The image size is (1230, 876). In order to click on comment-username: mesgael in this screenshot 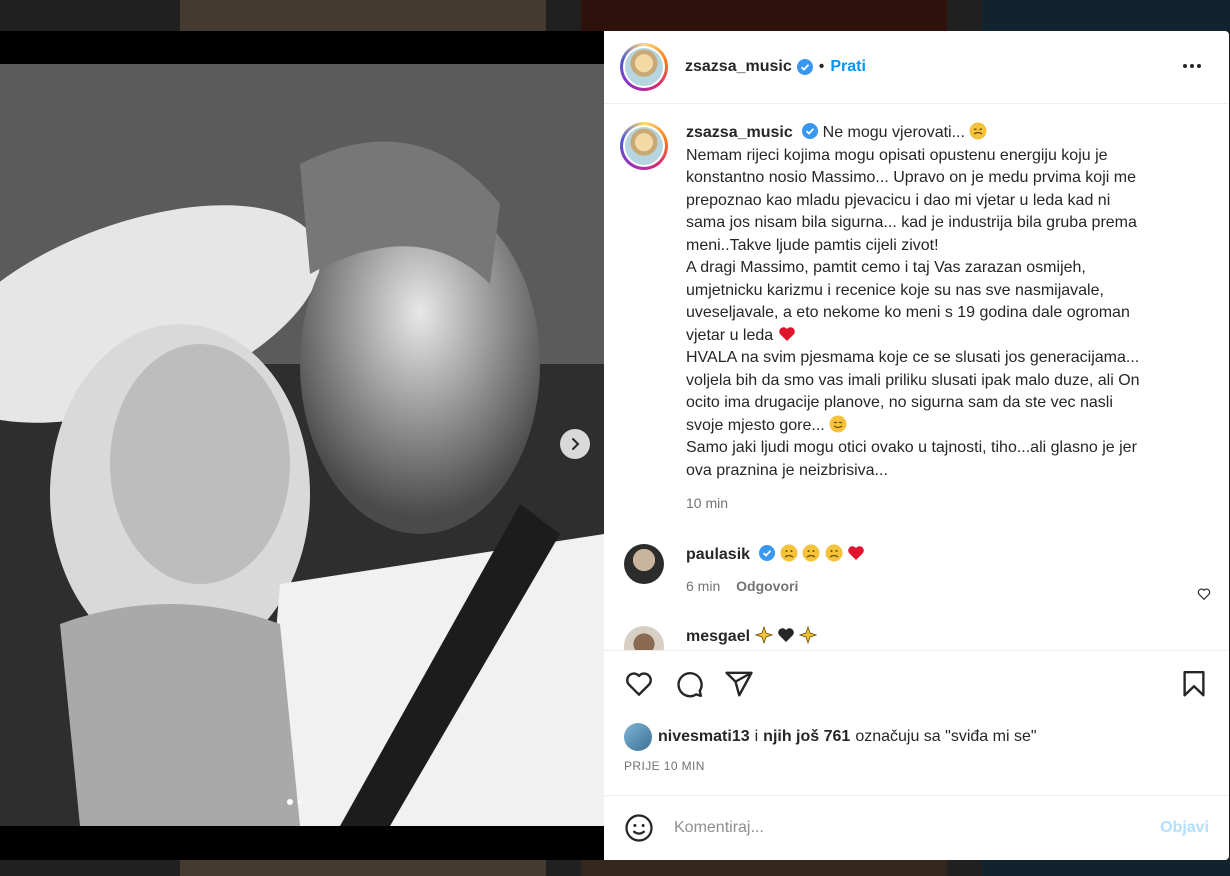, I will do `click(718, 636)`.